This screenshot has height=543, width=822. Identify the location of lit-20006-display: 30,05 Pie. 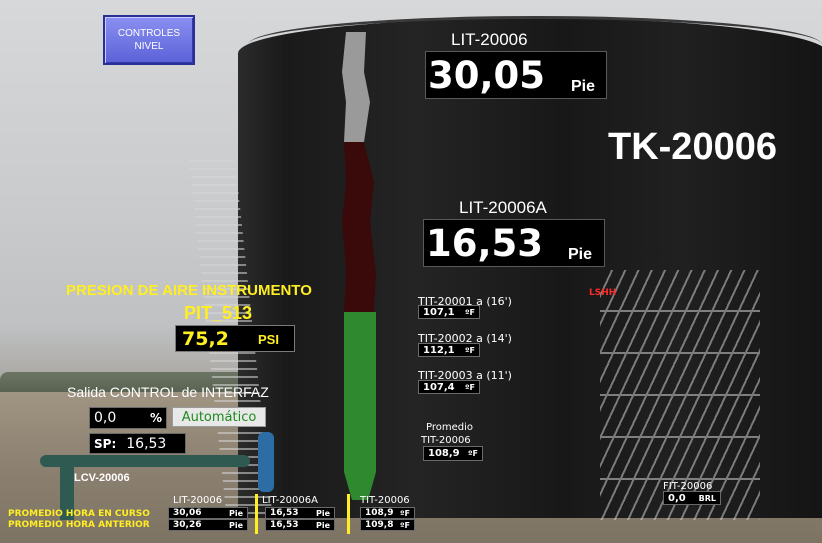
(516, 75).